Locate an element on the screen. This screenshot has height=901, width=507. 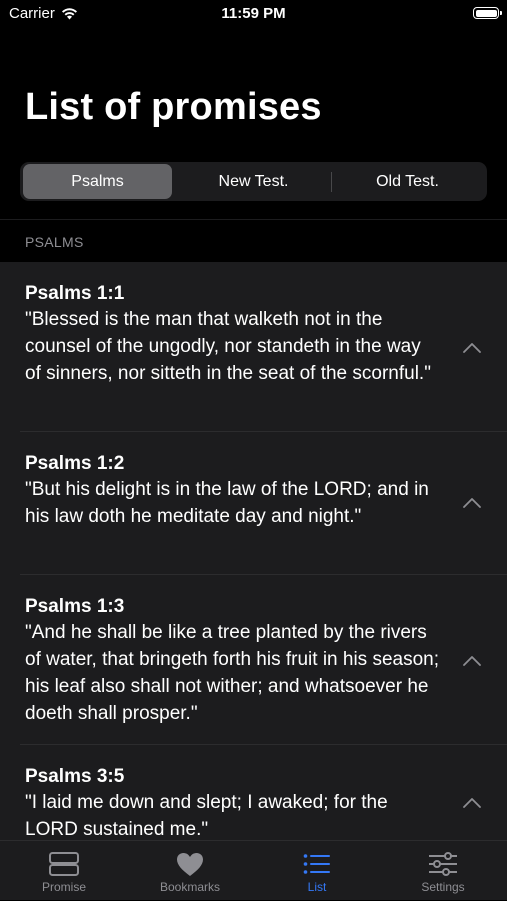
tab-bookmarks: Bookmarks is located at coordinates (190, 871).